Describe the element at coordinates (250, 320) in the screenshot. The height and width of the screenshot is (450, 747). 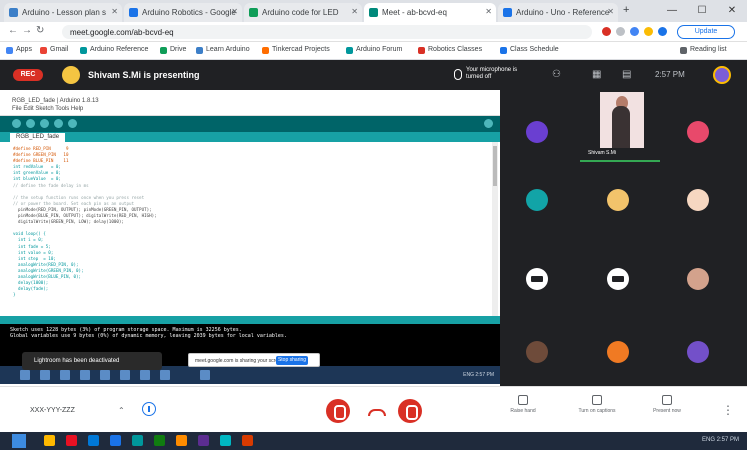
I see `ide-status-bar` at that location.